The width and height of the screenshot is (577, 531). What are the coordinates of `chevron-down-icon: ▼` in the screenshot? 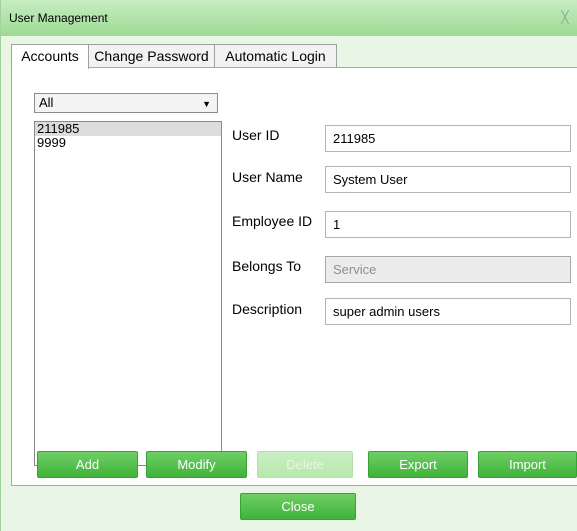 It's located at (206, 104).